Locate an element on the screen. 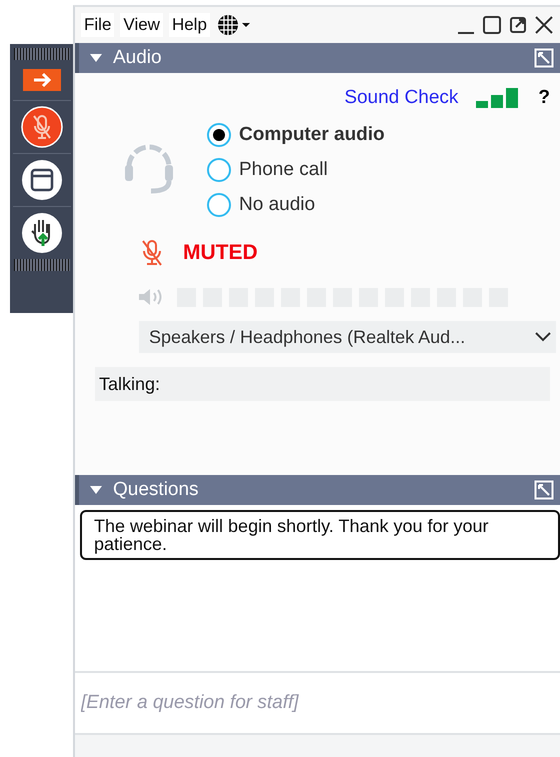 The width and height of the screenshot is (560, 757). close-icon is located at coordinates (544, 25).